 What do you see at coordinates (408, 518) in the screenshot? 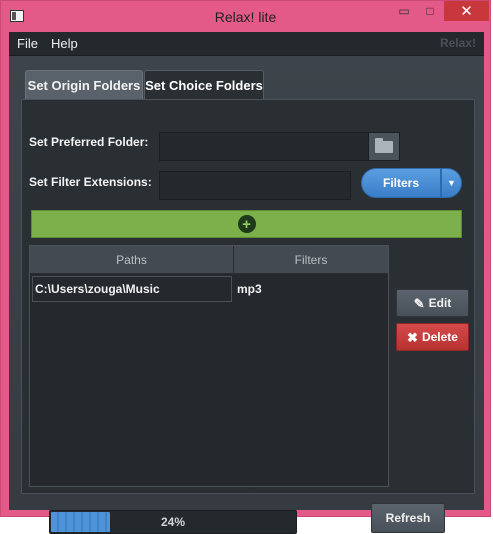
I see `refresh-button: Refresh` at bounding box center [408, 518].